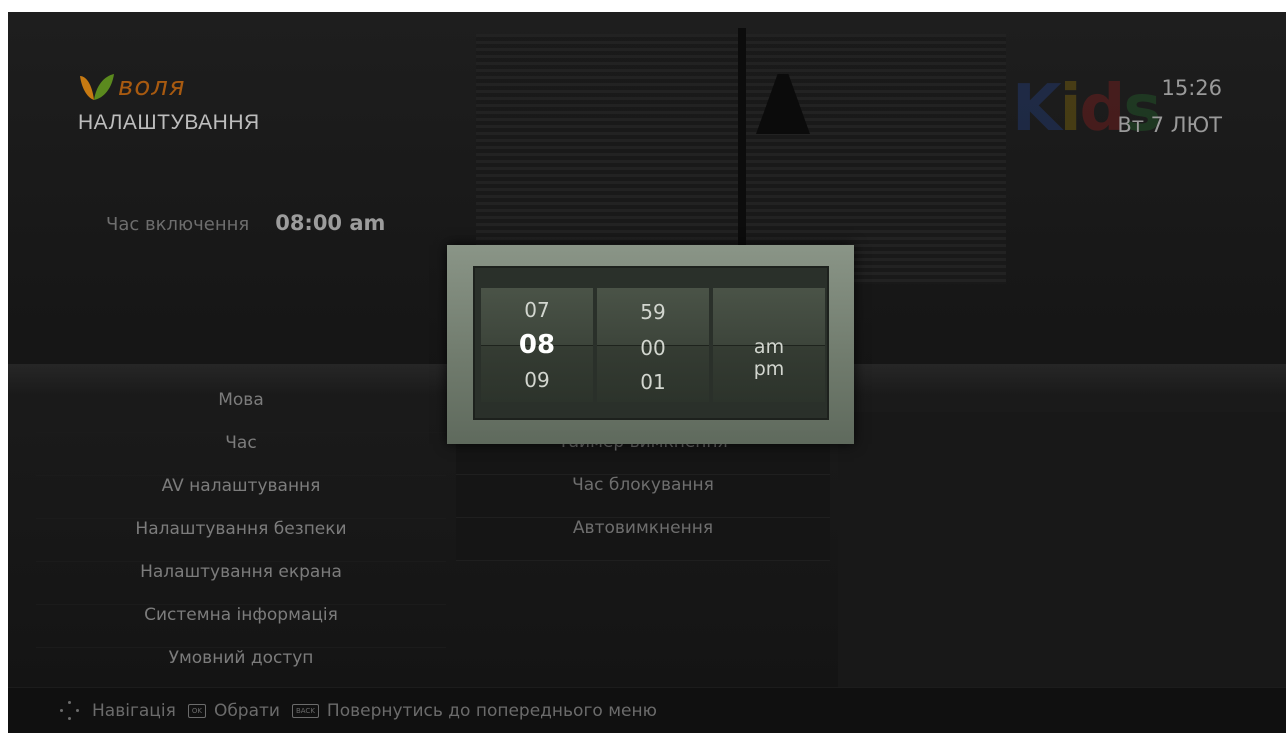 This screenshot has width=1286, height=733. I want to click on date: Вт 7 ЛЮТ, so click(1169, 125).